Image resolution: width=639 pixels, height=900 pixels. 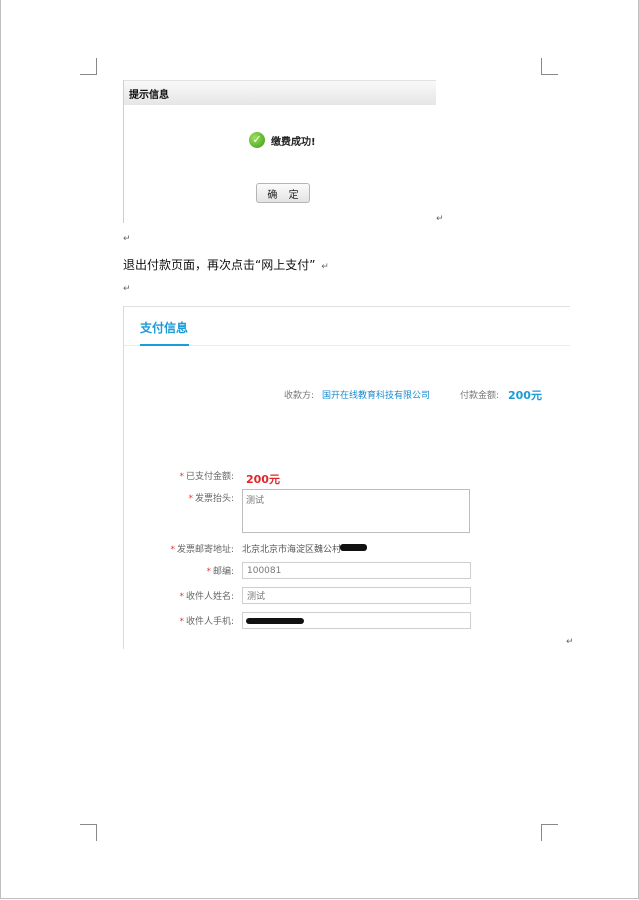 What do you see at coordinates (88, 832) in the screenshot?
I see `crop-mark-bottom-left` at bounding box center [88, 832].